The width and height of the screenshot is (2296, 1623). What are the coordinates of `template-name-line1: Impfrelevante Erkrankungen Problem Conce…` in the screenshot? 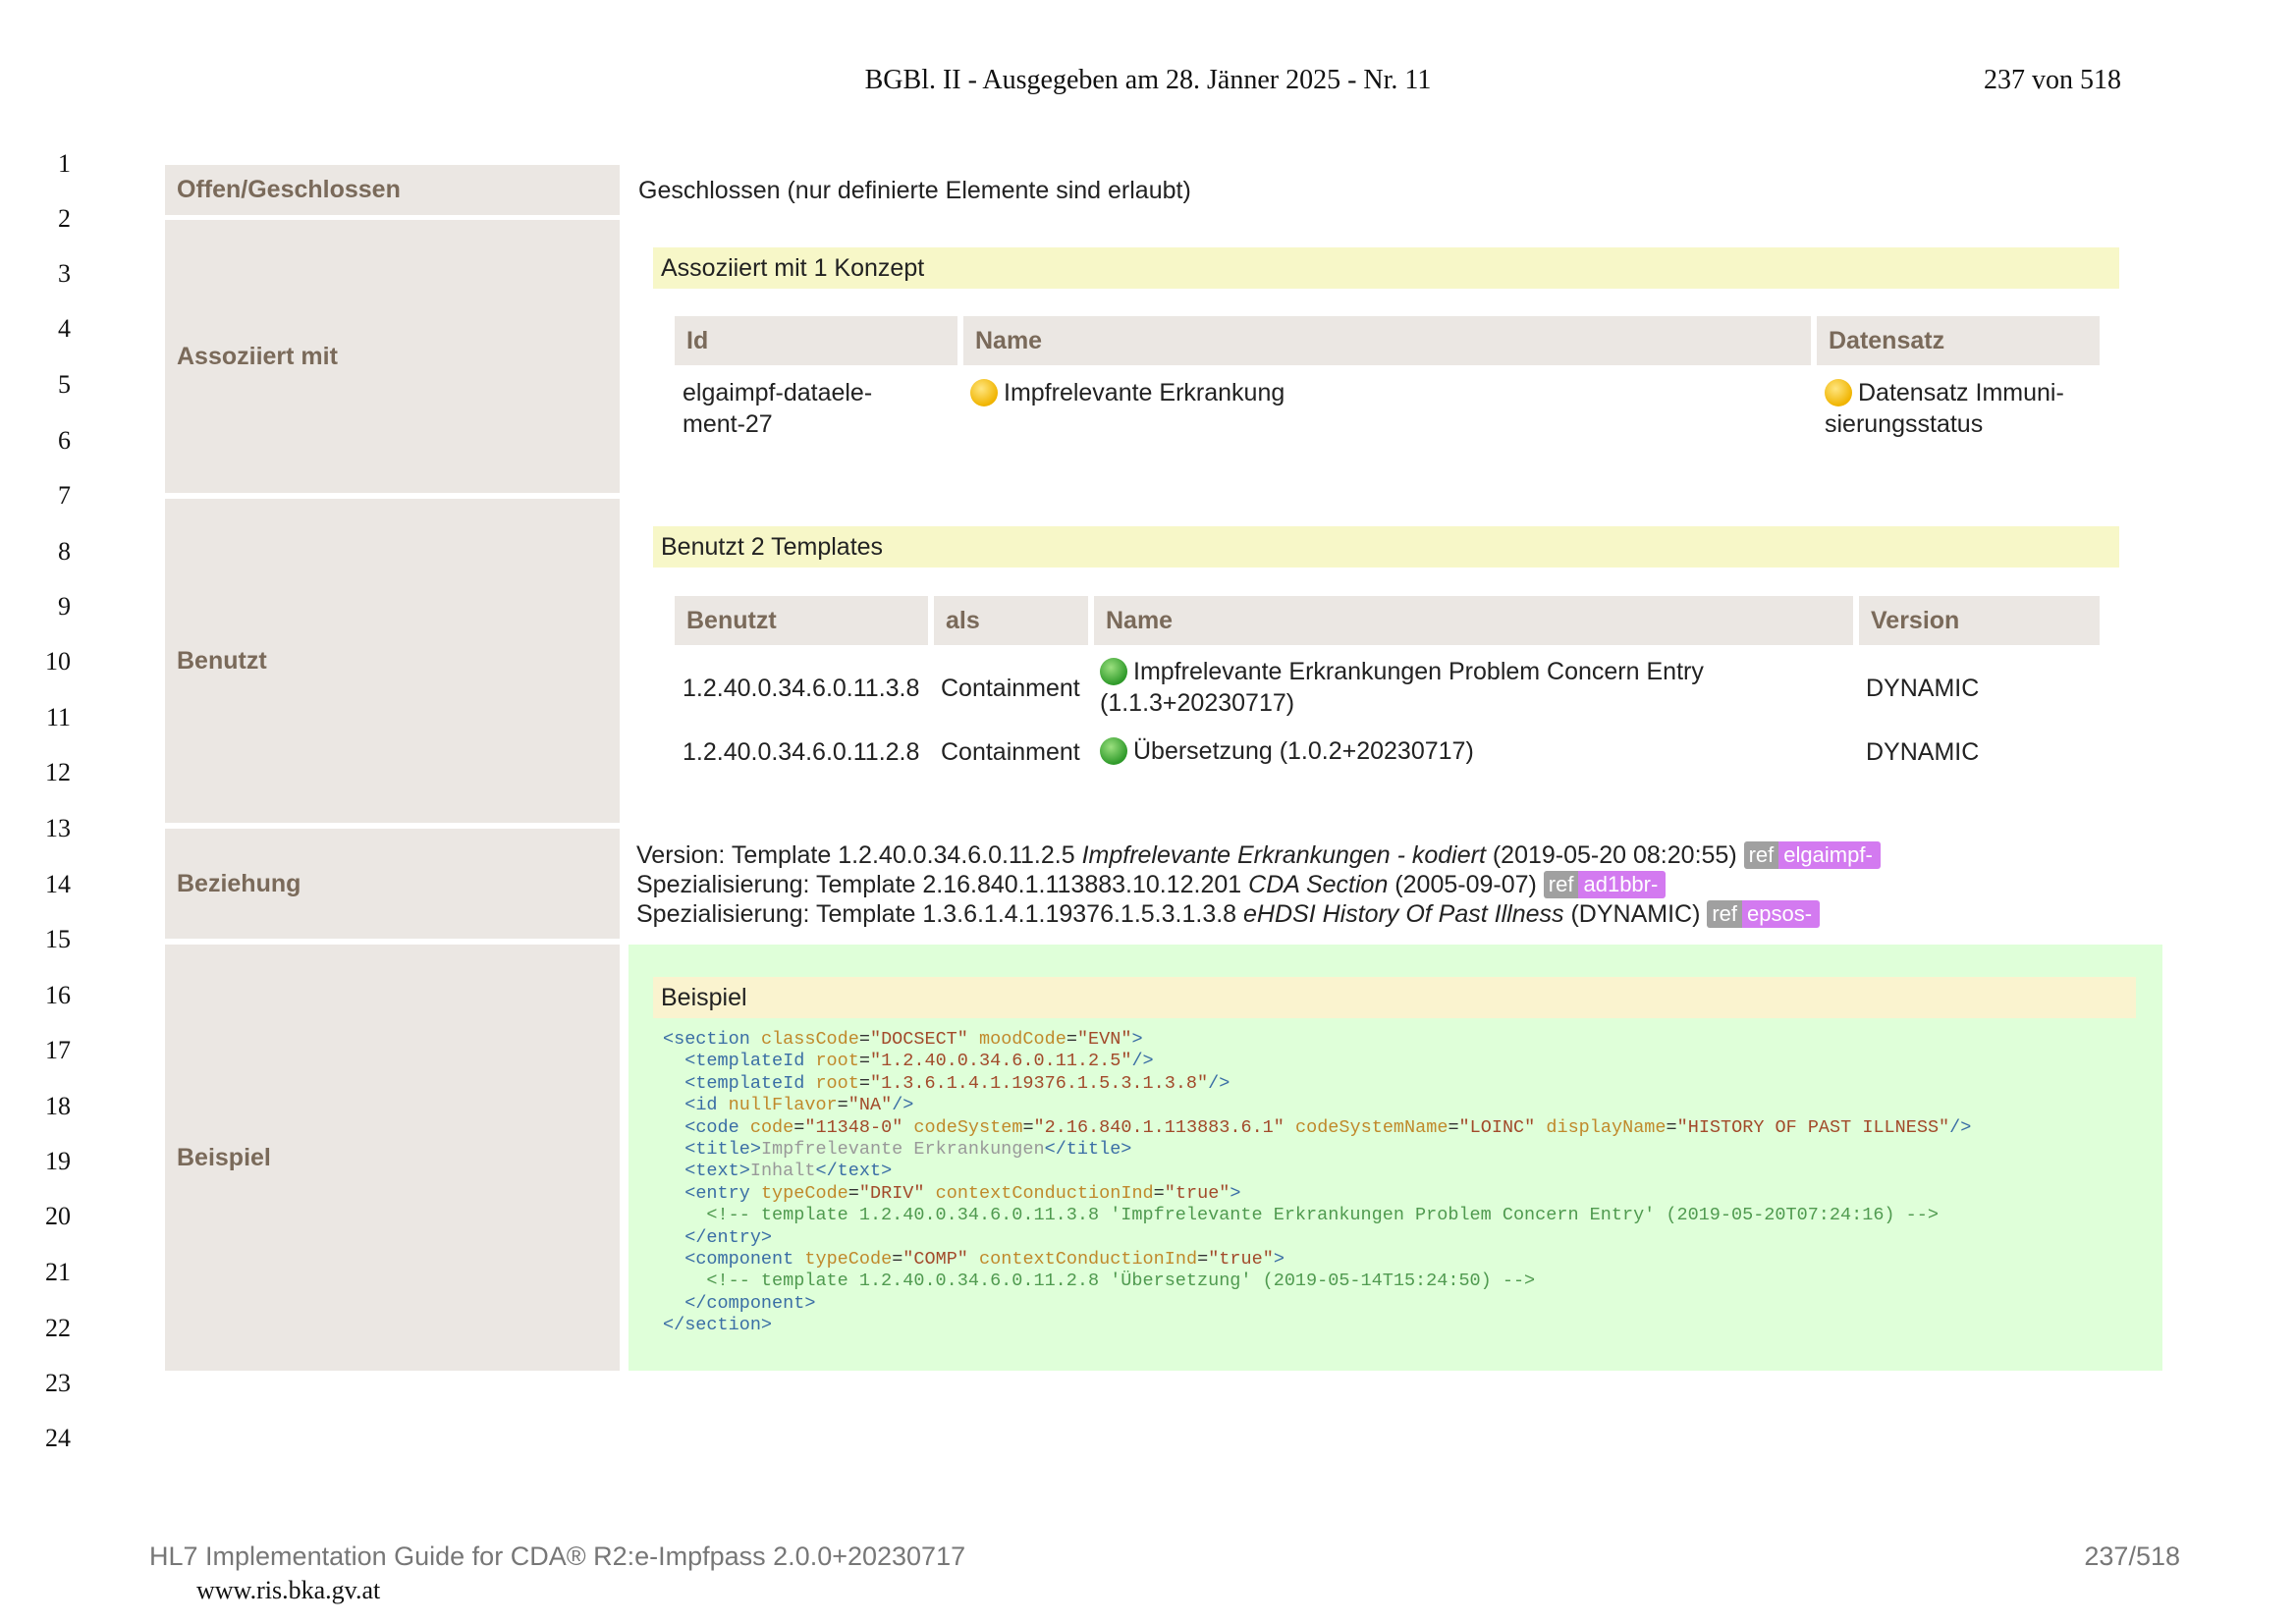 It's located at (1418, 671).